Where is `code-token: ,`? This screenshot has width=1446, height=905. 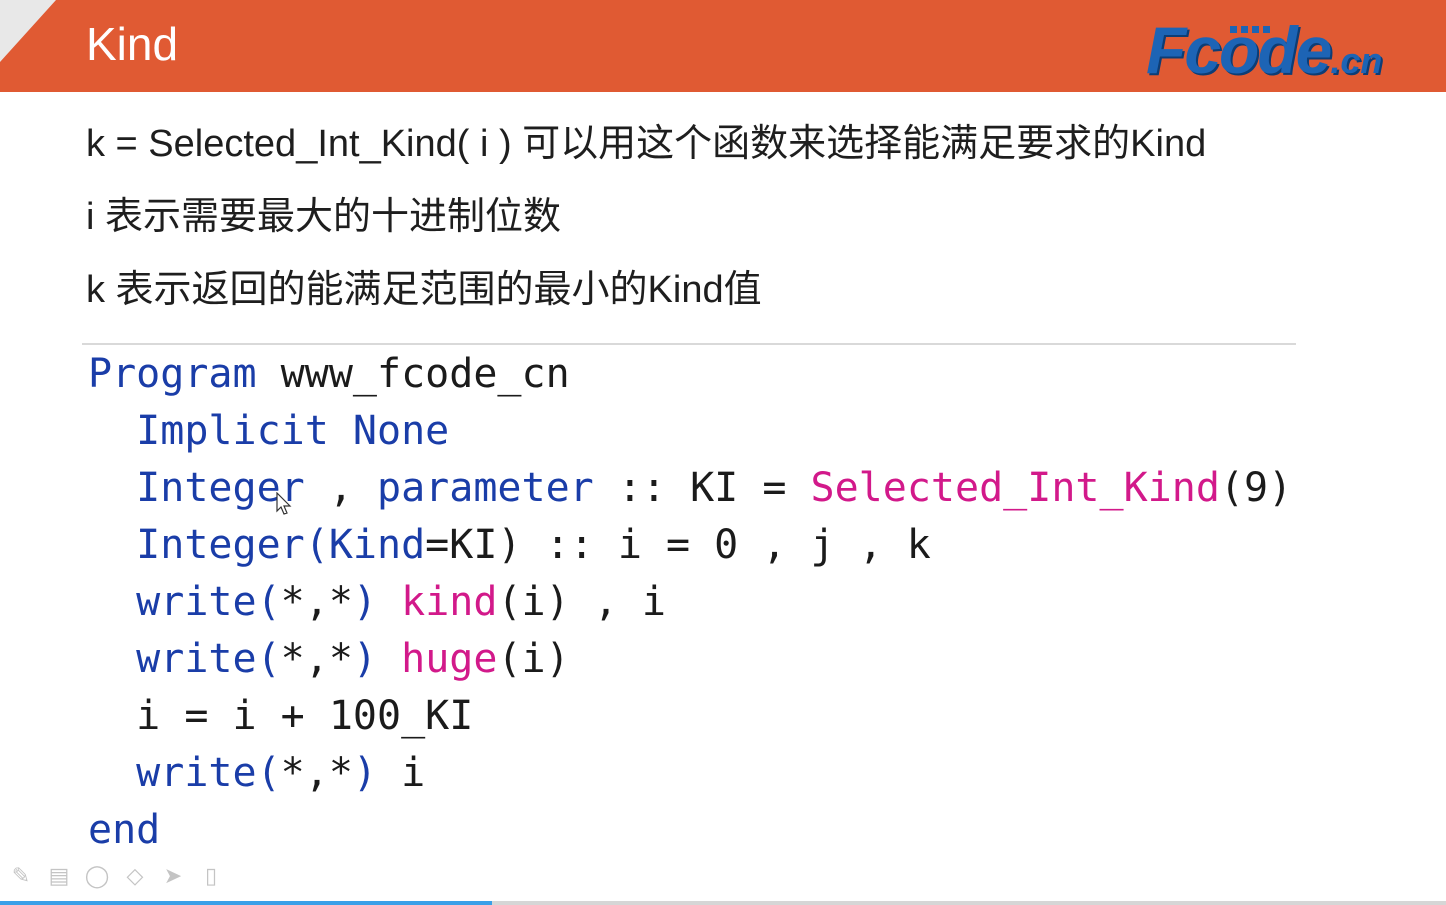 code-token: , is located at coordinates (340, 488).